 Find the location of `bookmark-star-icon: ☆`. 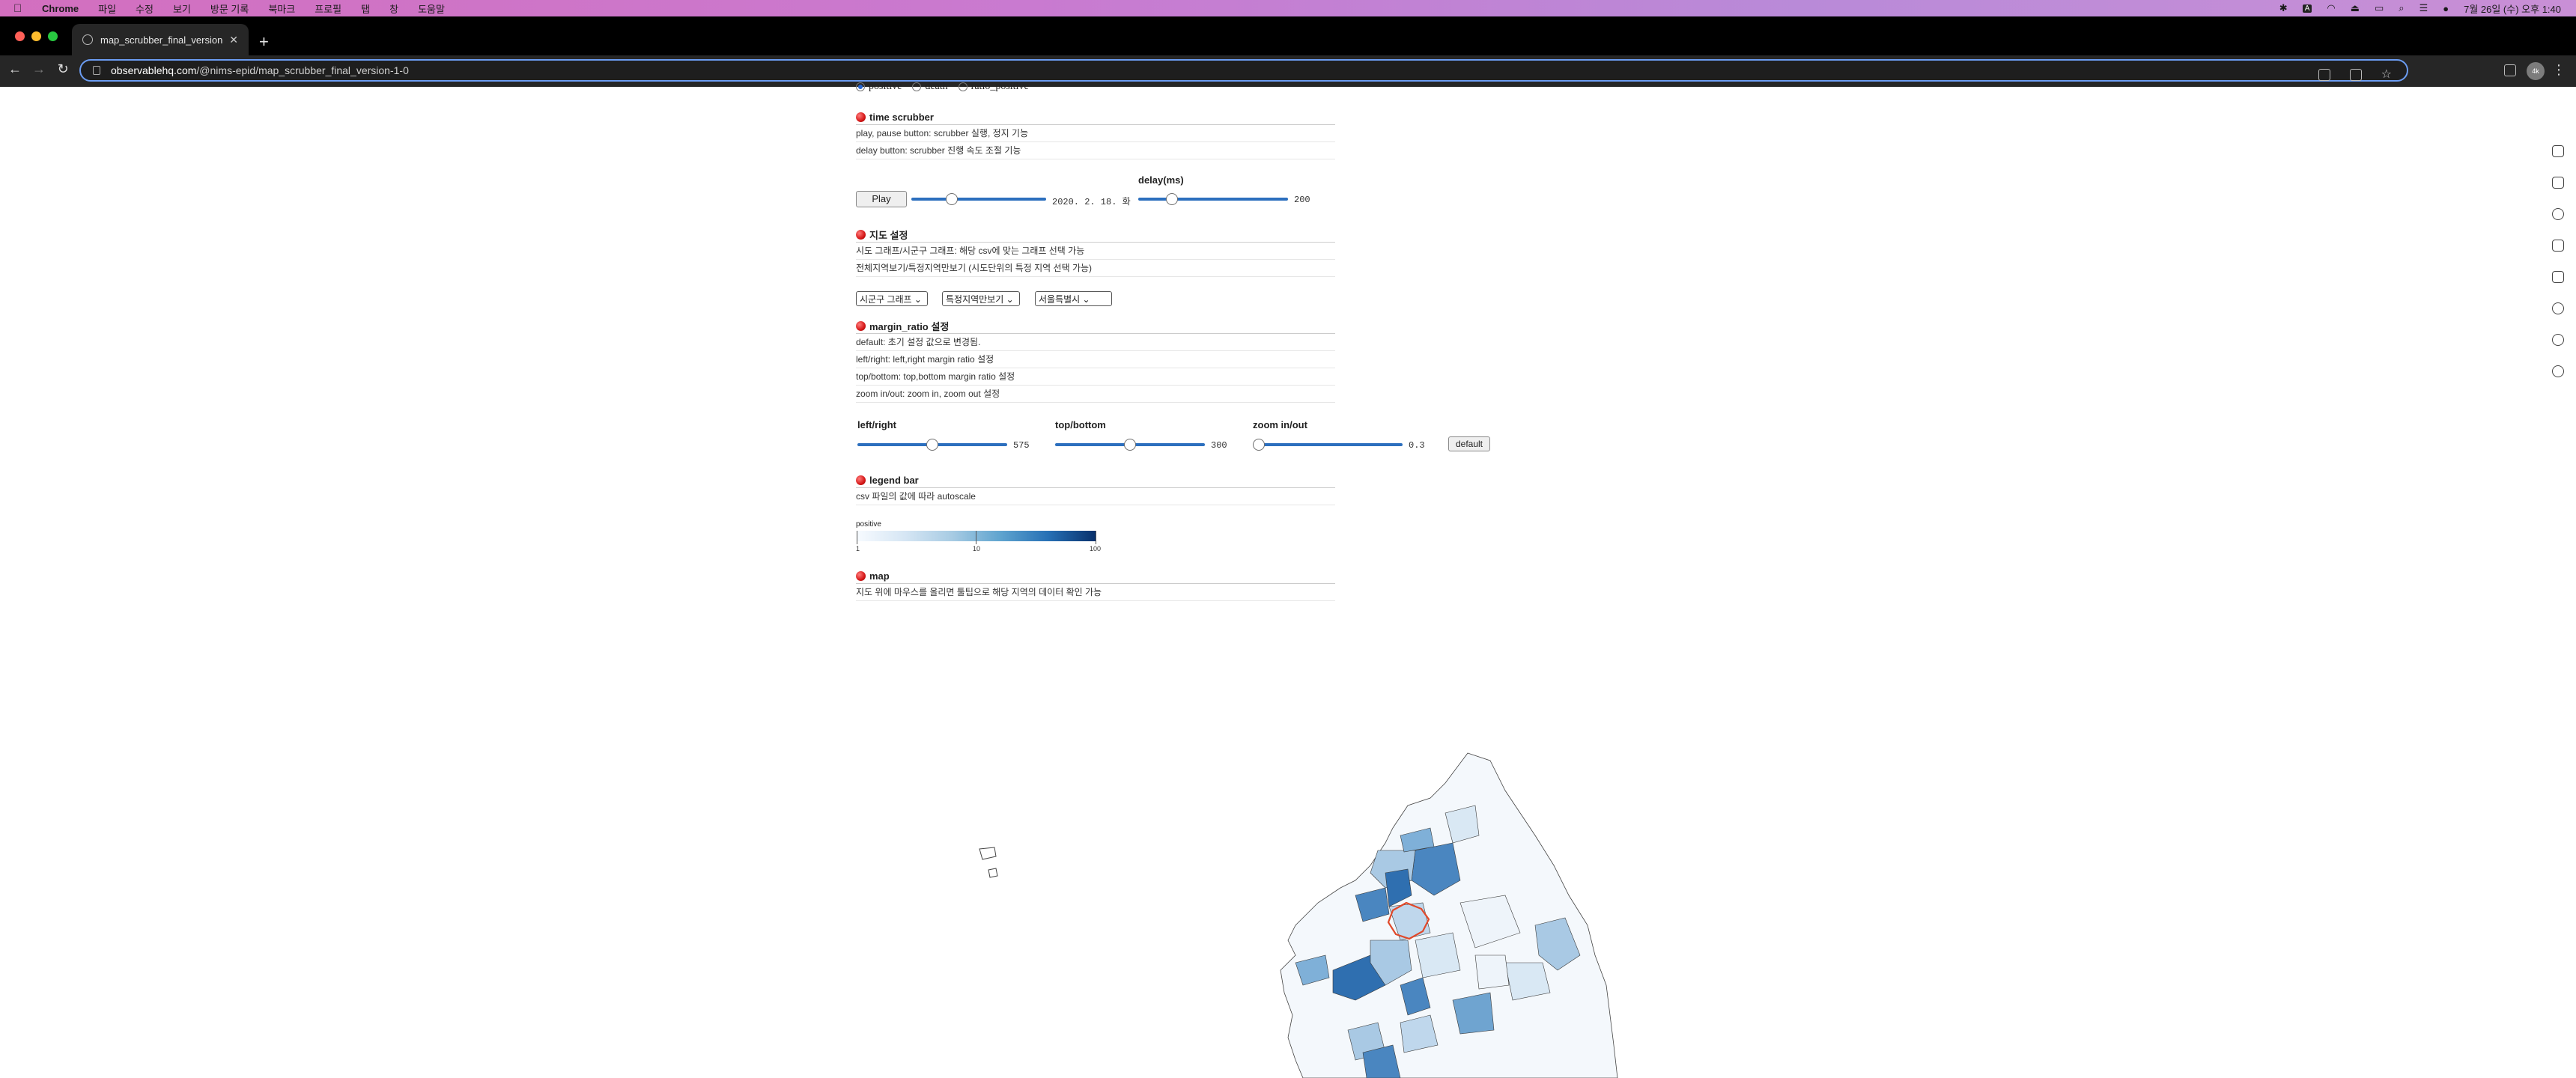

bookmark-star-icon: ☆ is located at coordinates (2386, 75).